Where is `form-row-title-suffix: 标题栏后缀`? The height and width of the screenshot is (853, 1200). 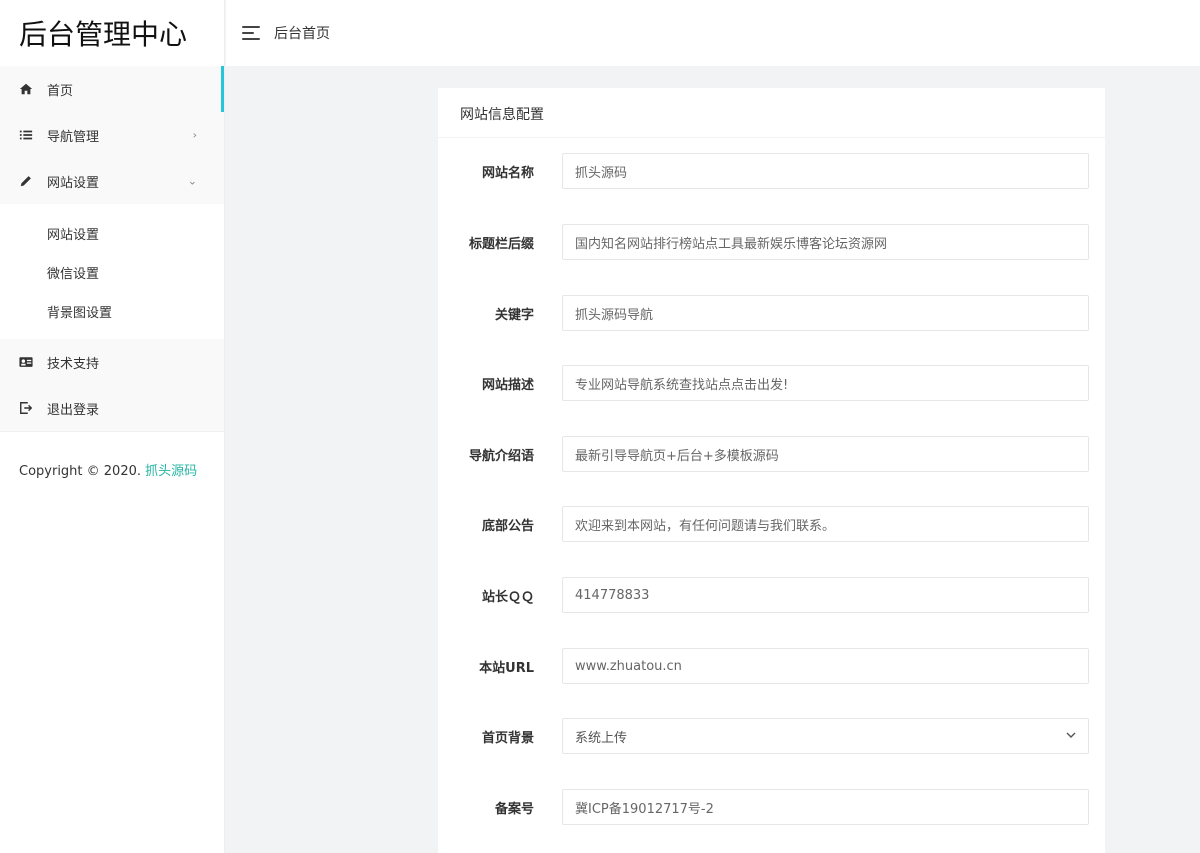
form-row-title-suffix: 标题栏后缀 is located at coordinates (771, 242).